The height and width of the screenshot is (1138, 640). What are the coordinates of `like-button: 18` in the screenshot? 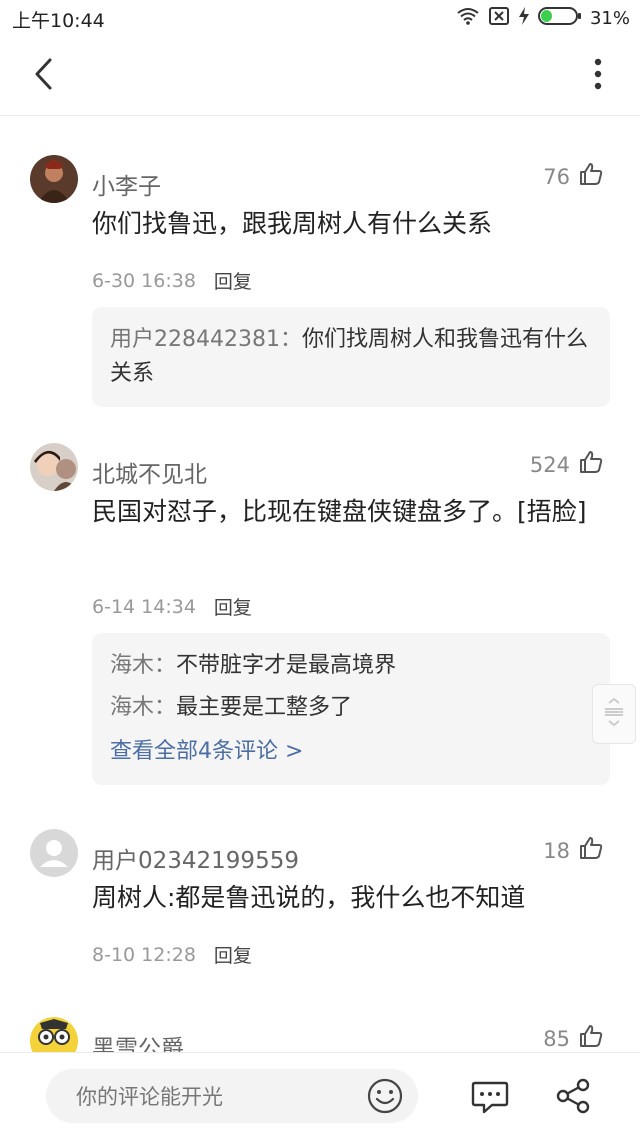 It's located at (573, 850).